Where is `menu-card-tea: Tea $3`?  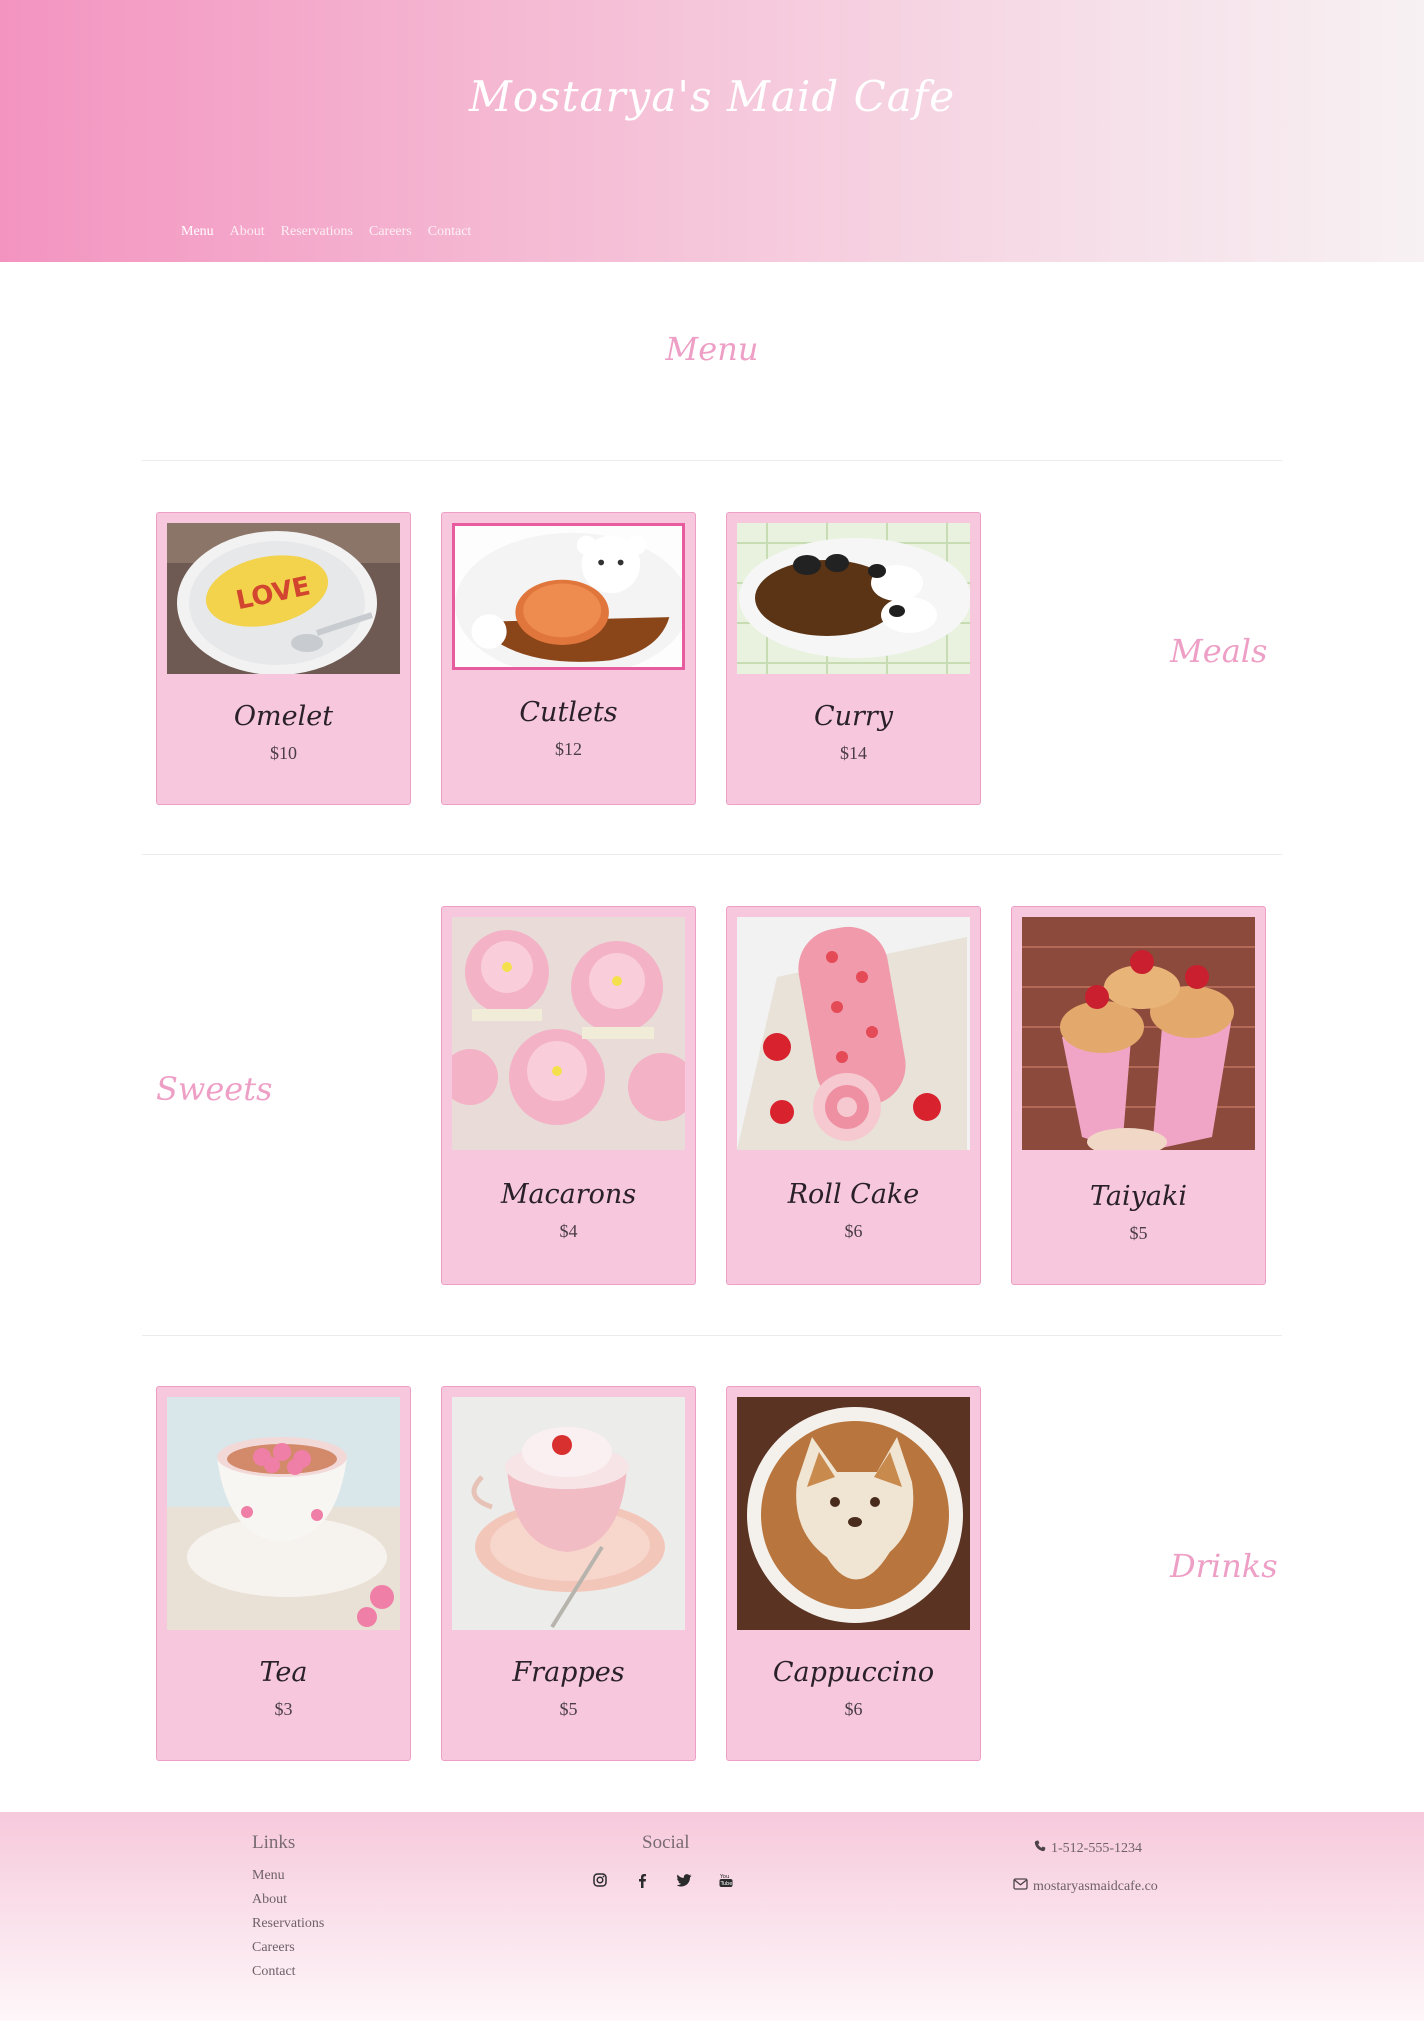 menu-card-tea: Tea $3 is located at coordinates (283, 1573).